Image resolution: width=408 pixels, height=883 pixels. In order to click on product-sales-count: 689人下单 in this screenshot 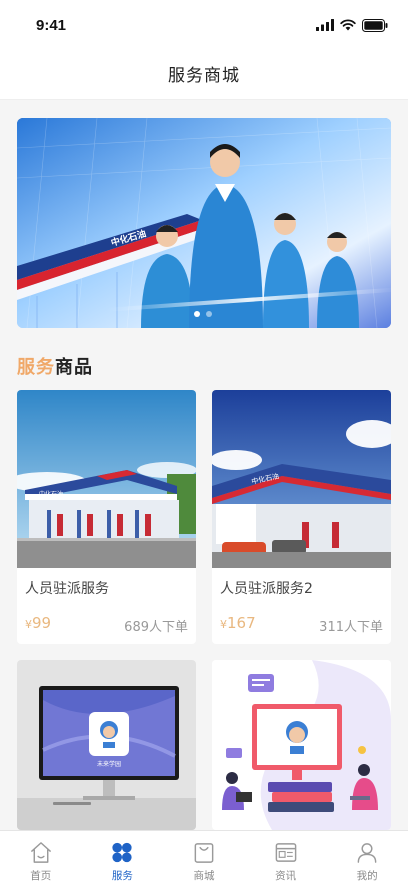, I will do `click(156, 627)`.